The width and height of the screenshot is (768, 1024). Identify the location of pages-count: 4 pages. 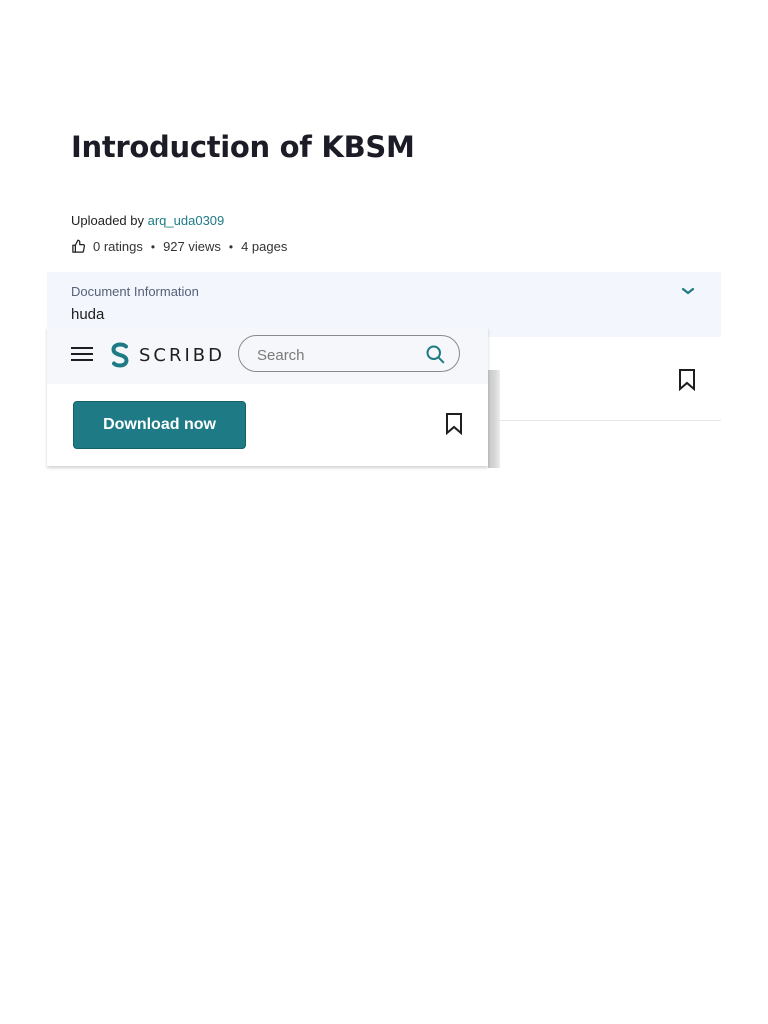
(264, 246).